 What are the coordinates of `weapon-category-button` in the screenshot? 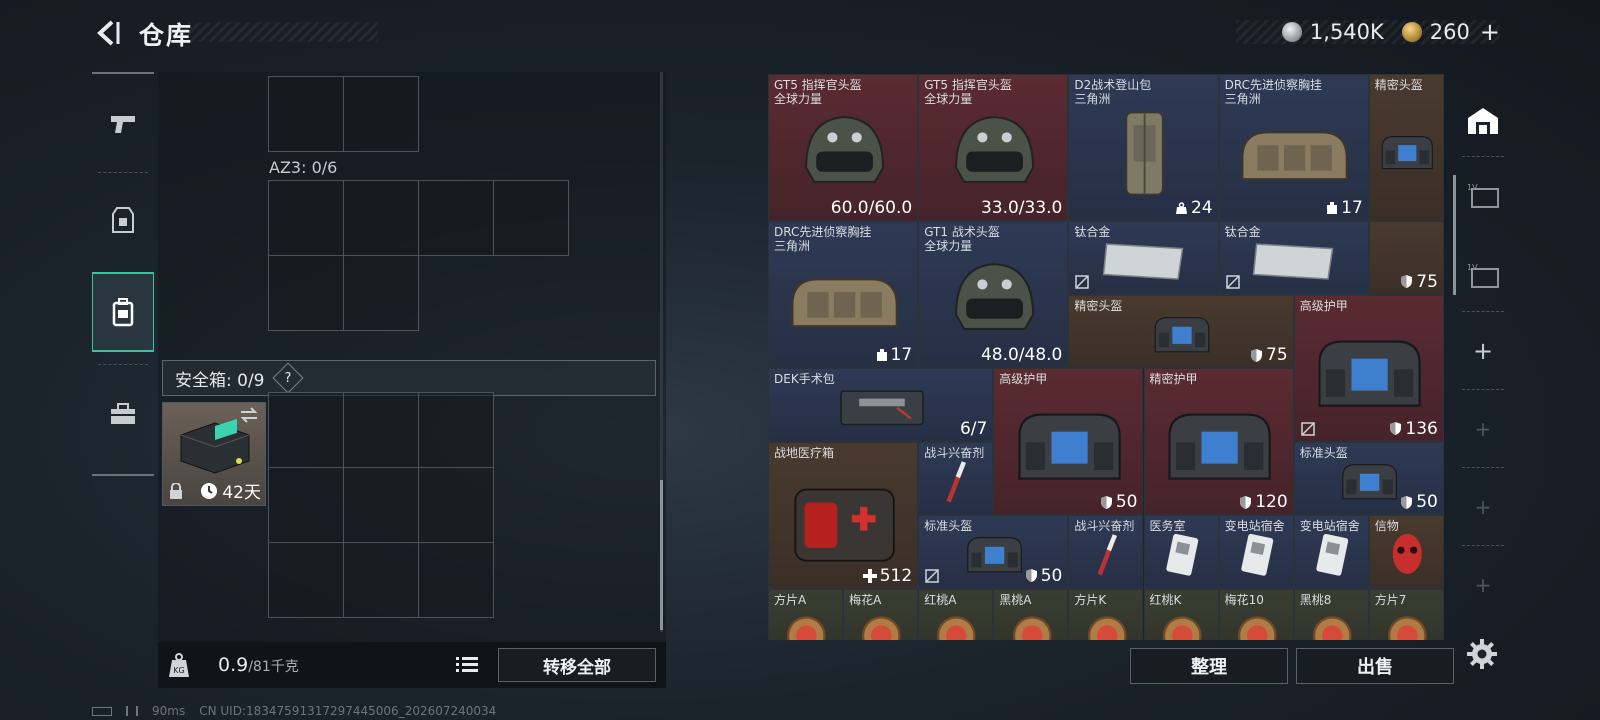 It's located at (123, 124).